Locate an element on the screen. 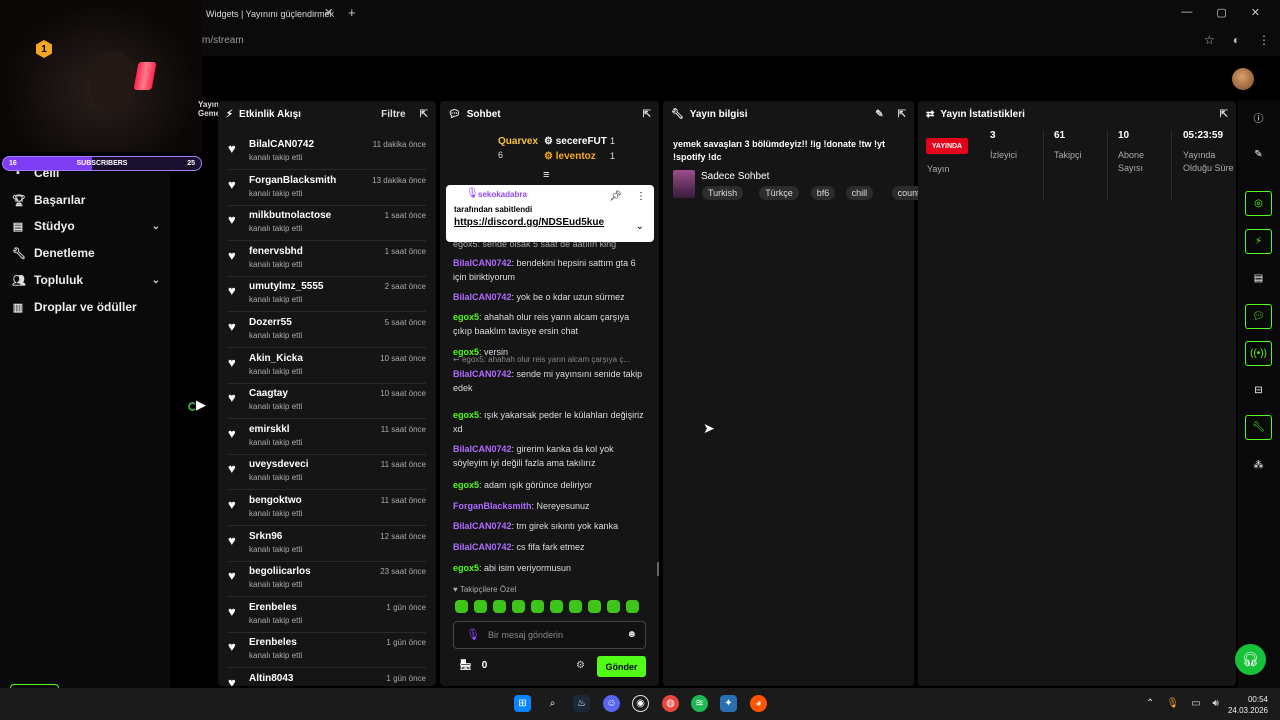  browser-tab: Widgets | Yayınını güçlendirmek is located at coordinates (271, 15).